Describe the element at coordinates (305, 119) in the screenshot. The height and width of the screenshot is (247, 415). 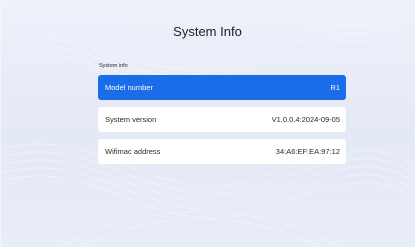
I see `list-item-value: V1.0.0.4:2024-09-05` at that location.